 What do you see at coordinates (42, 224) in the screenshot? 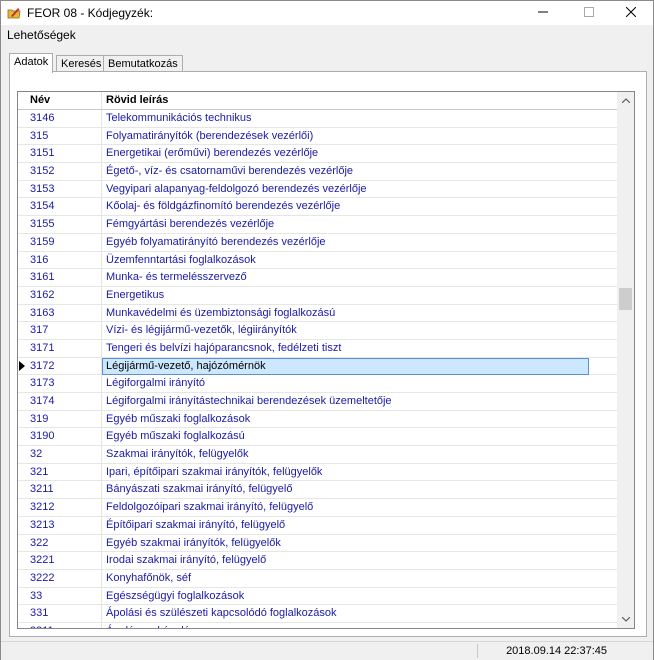
I see `cell-code: 3155` at bounding box center [42, 224].